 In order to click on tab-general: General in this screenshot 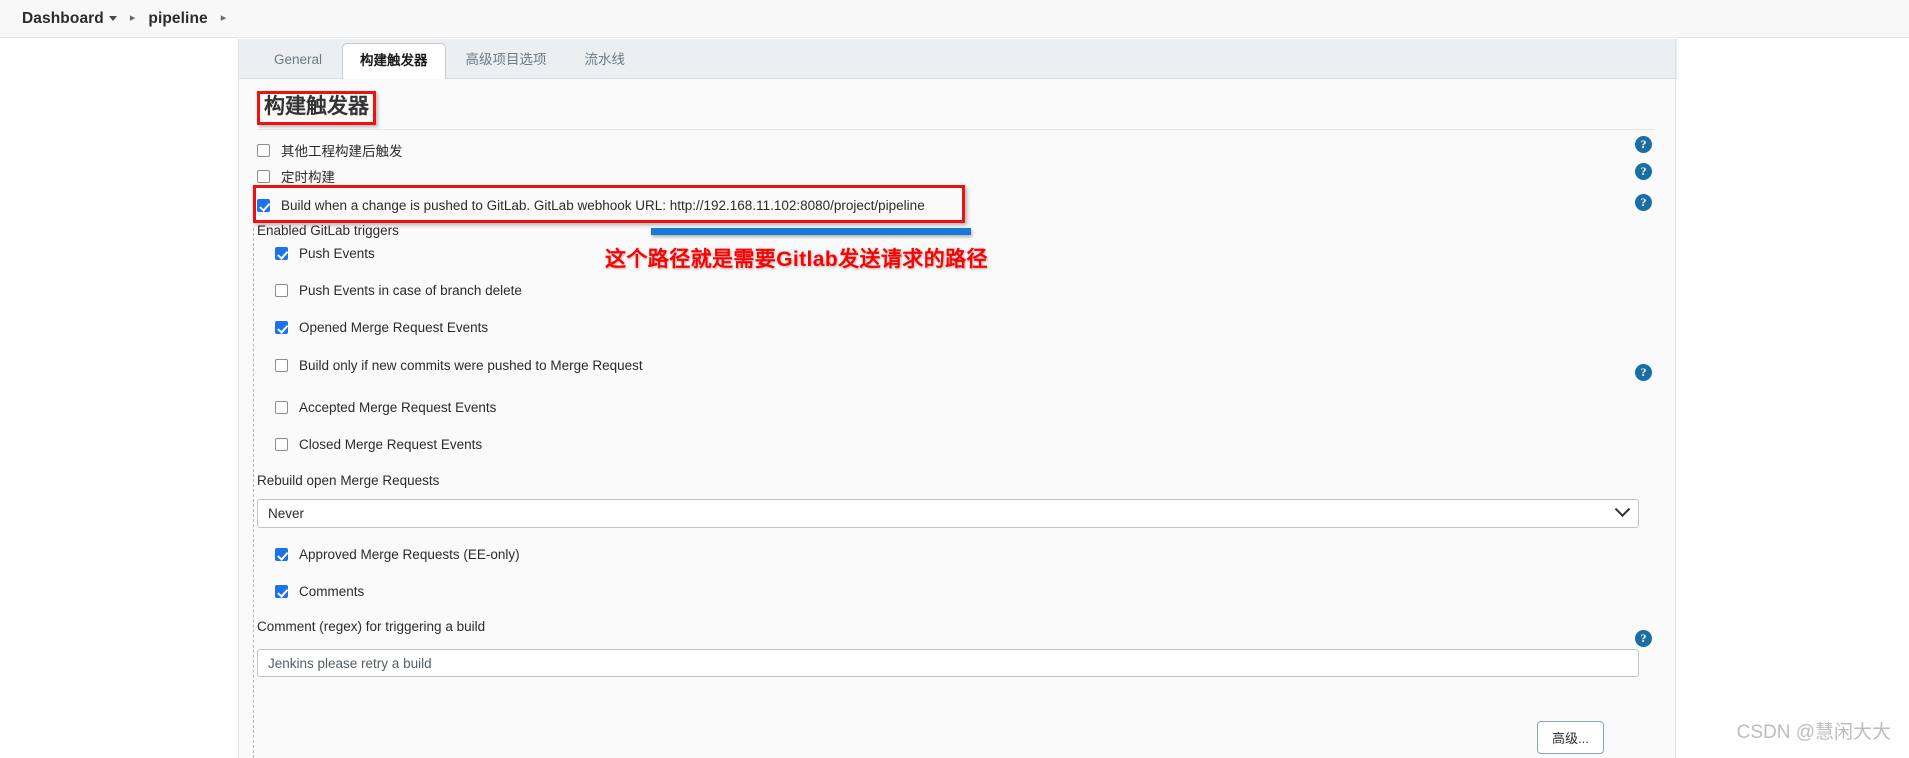, I will do `click(298, 60)`.